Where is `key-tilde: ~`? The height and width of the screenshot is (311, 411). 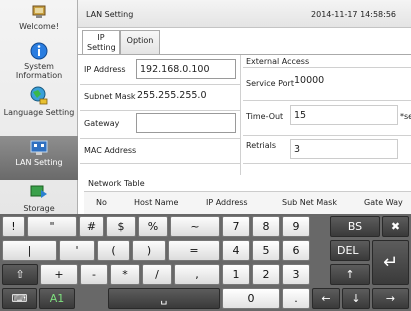 key-tilde: ~ is located at coordinates (195, 226).